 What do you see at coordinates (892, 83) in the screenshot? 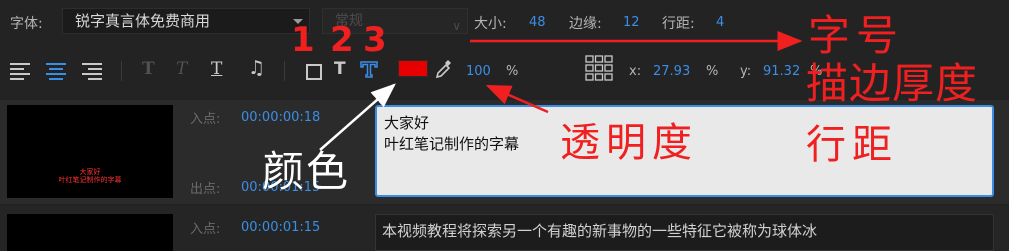
I see `annotation-stroke-thickness: 描边厚度` at bounding box center [892, 83].